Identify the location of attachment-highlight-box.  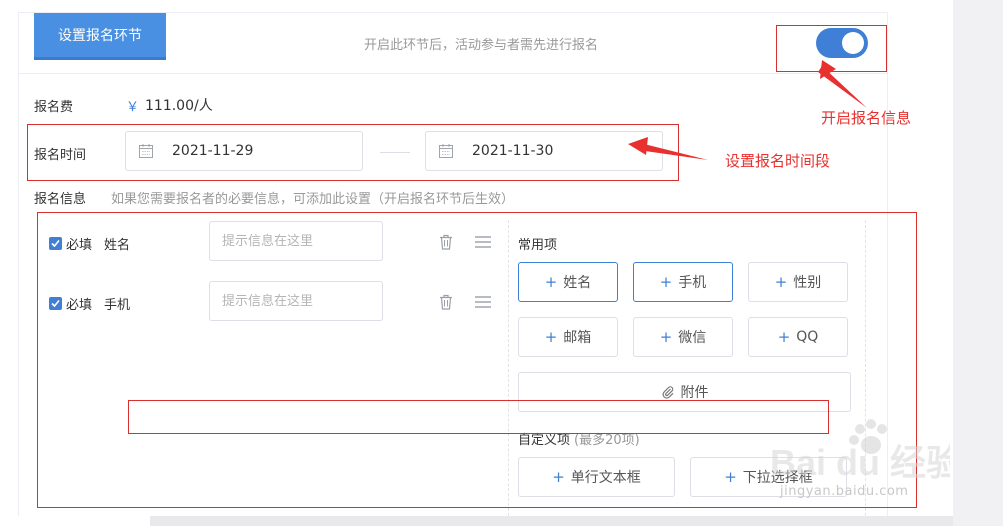
(478, 417).